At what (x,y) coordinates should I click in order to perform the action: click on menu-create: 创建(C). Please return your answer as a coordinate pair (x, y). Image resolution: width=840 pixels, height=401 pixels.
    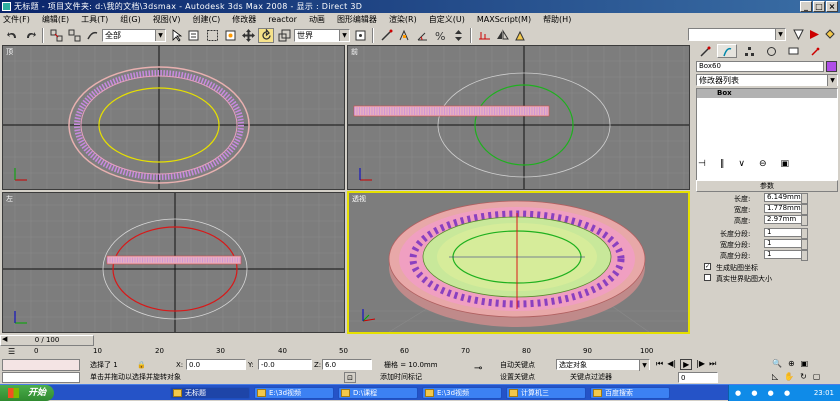
    Looking at the image, I should click on (206, 19).